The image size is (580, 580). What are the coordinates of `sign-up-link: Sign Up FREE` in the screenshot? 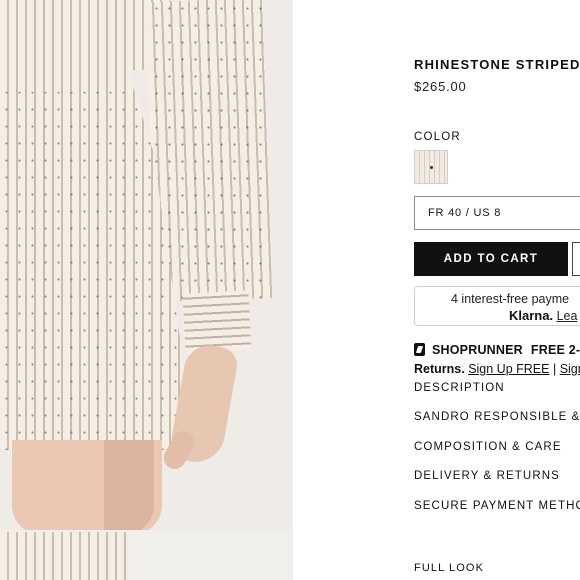 It's located at (508, 369).